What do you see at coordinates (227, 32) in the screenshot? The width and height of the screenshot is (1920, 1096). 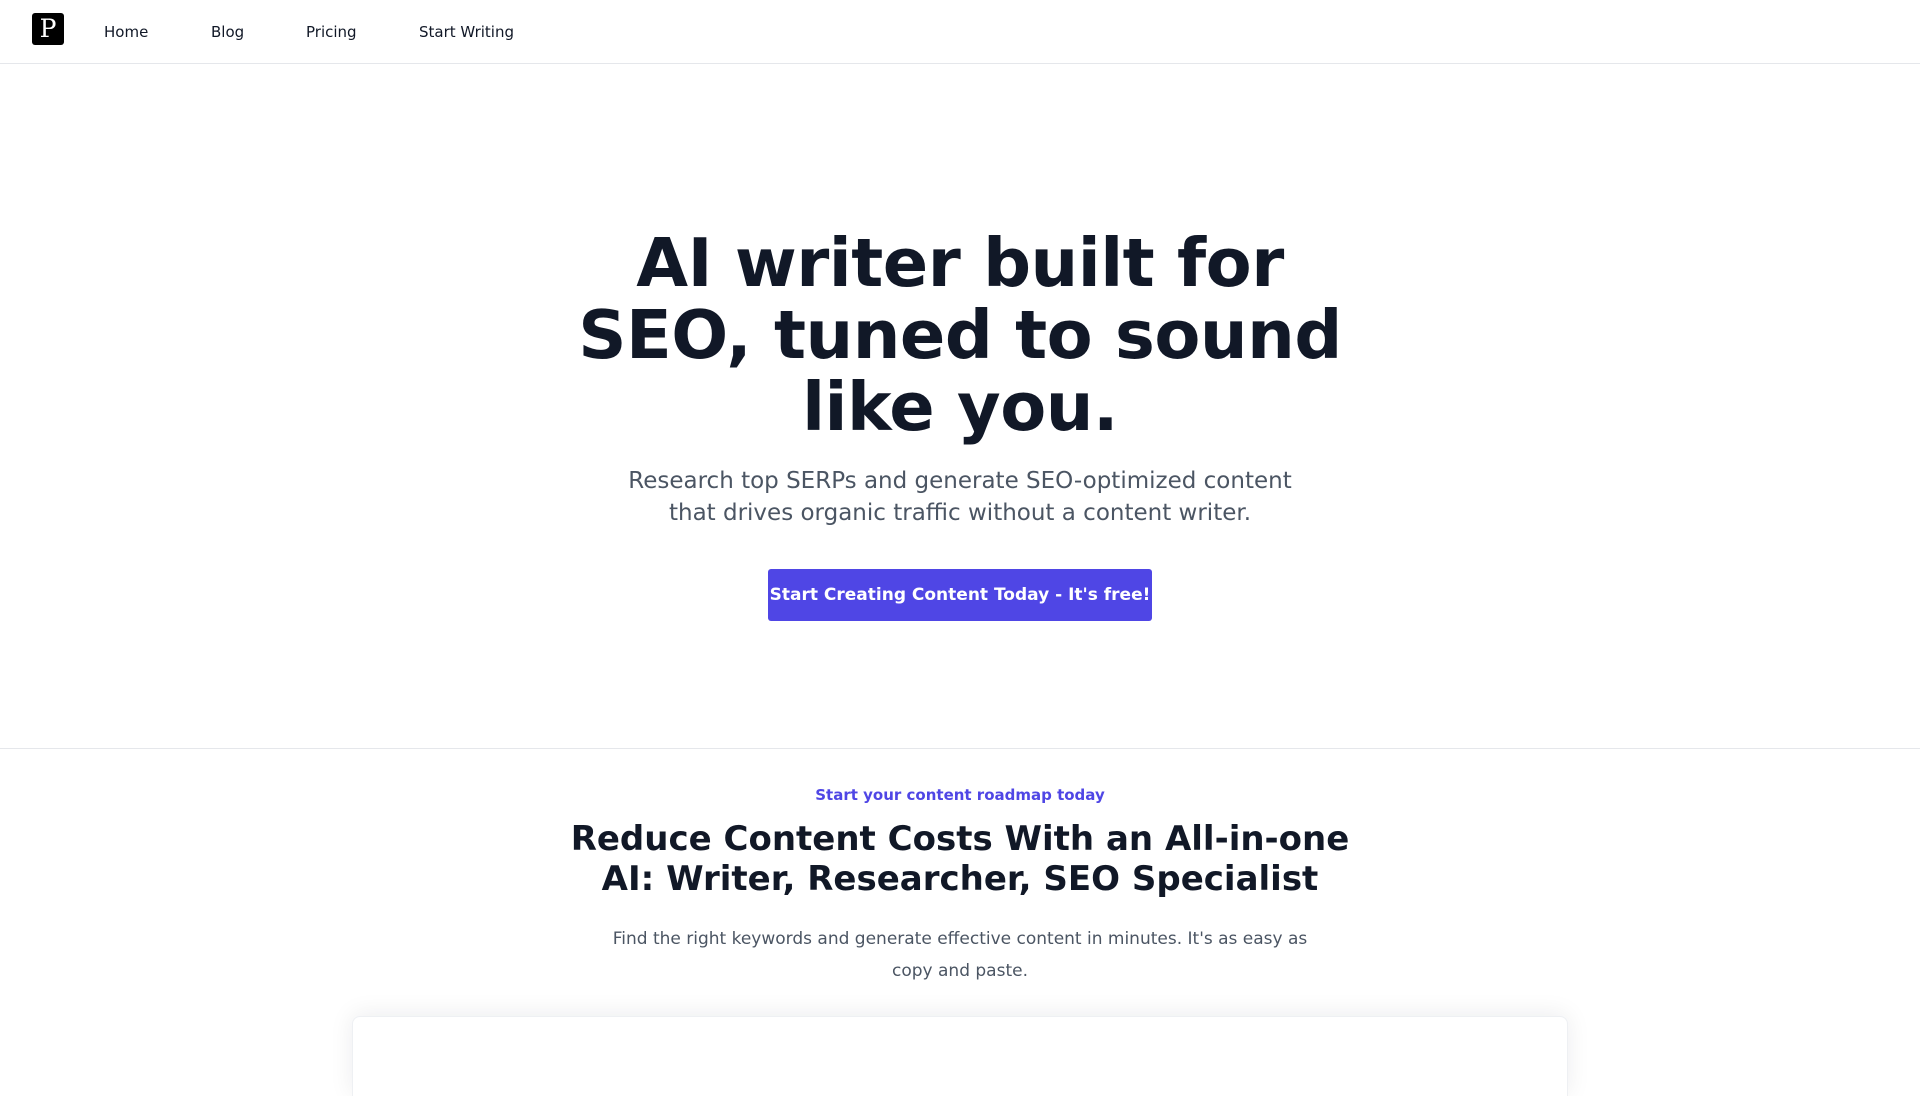 I see `nav-link-blog: Blog` at bounding box center [227, 32].